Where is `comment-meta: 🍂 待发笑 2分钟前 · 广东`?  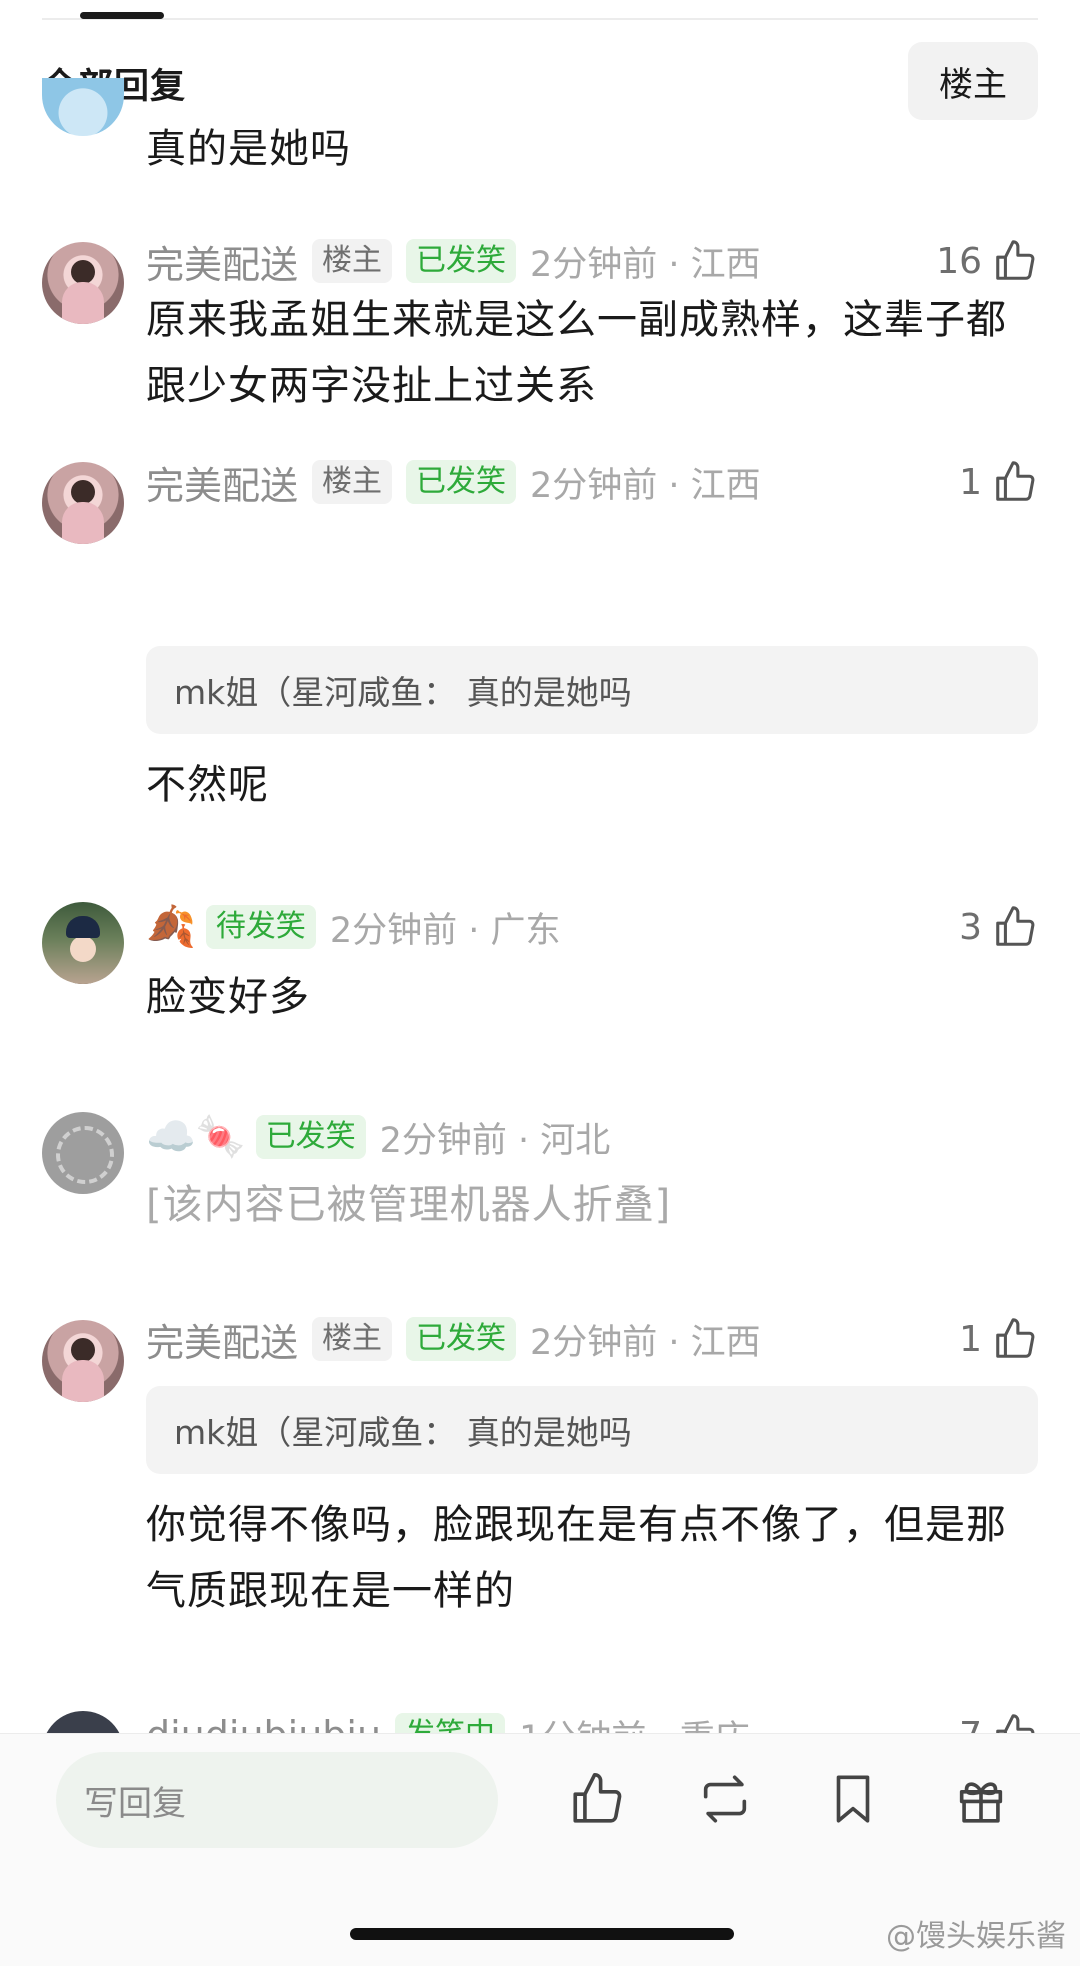
comment-meta: 🍂 待发笑 2分钟前 · 广东 is located at coordinates (353, 927).